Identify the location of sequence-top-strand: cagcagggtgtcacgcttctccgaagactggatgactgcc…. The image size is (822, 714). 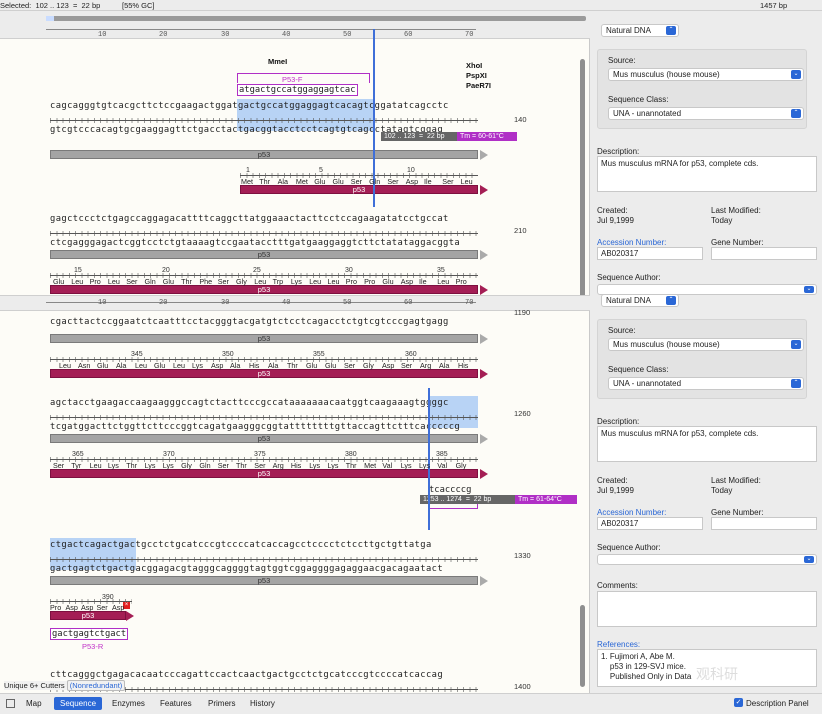
(249, 106).